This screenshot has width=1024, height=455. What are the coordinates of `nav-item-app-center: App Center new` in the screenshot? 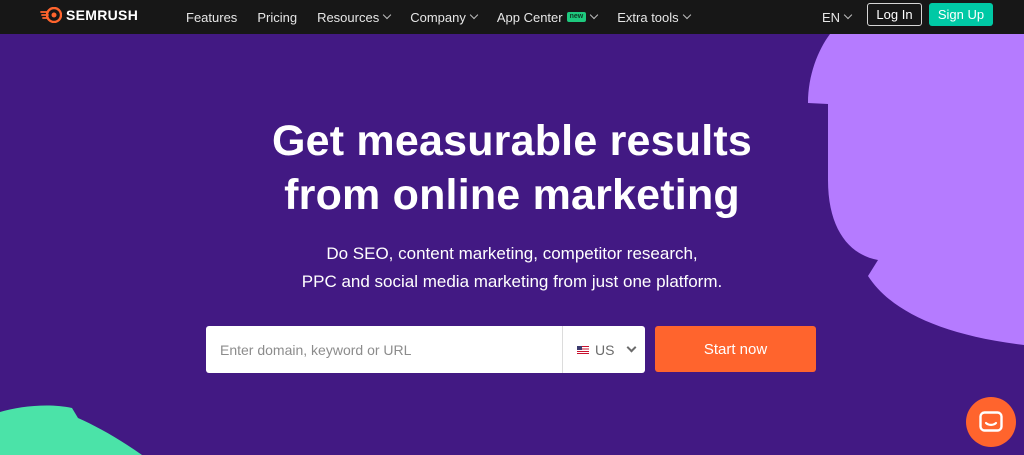 It's located at (547, 17).